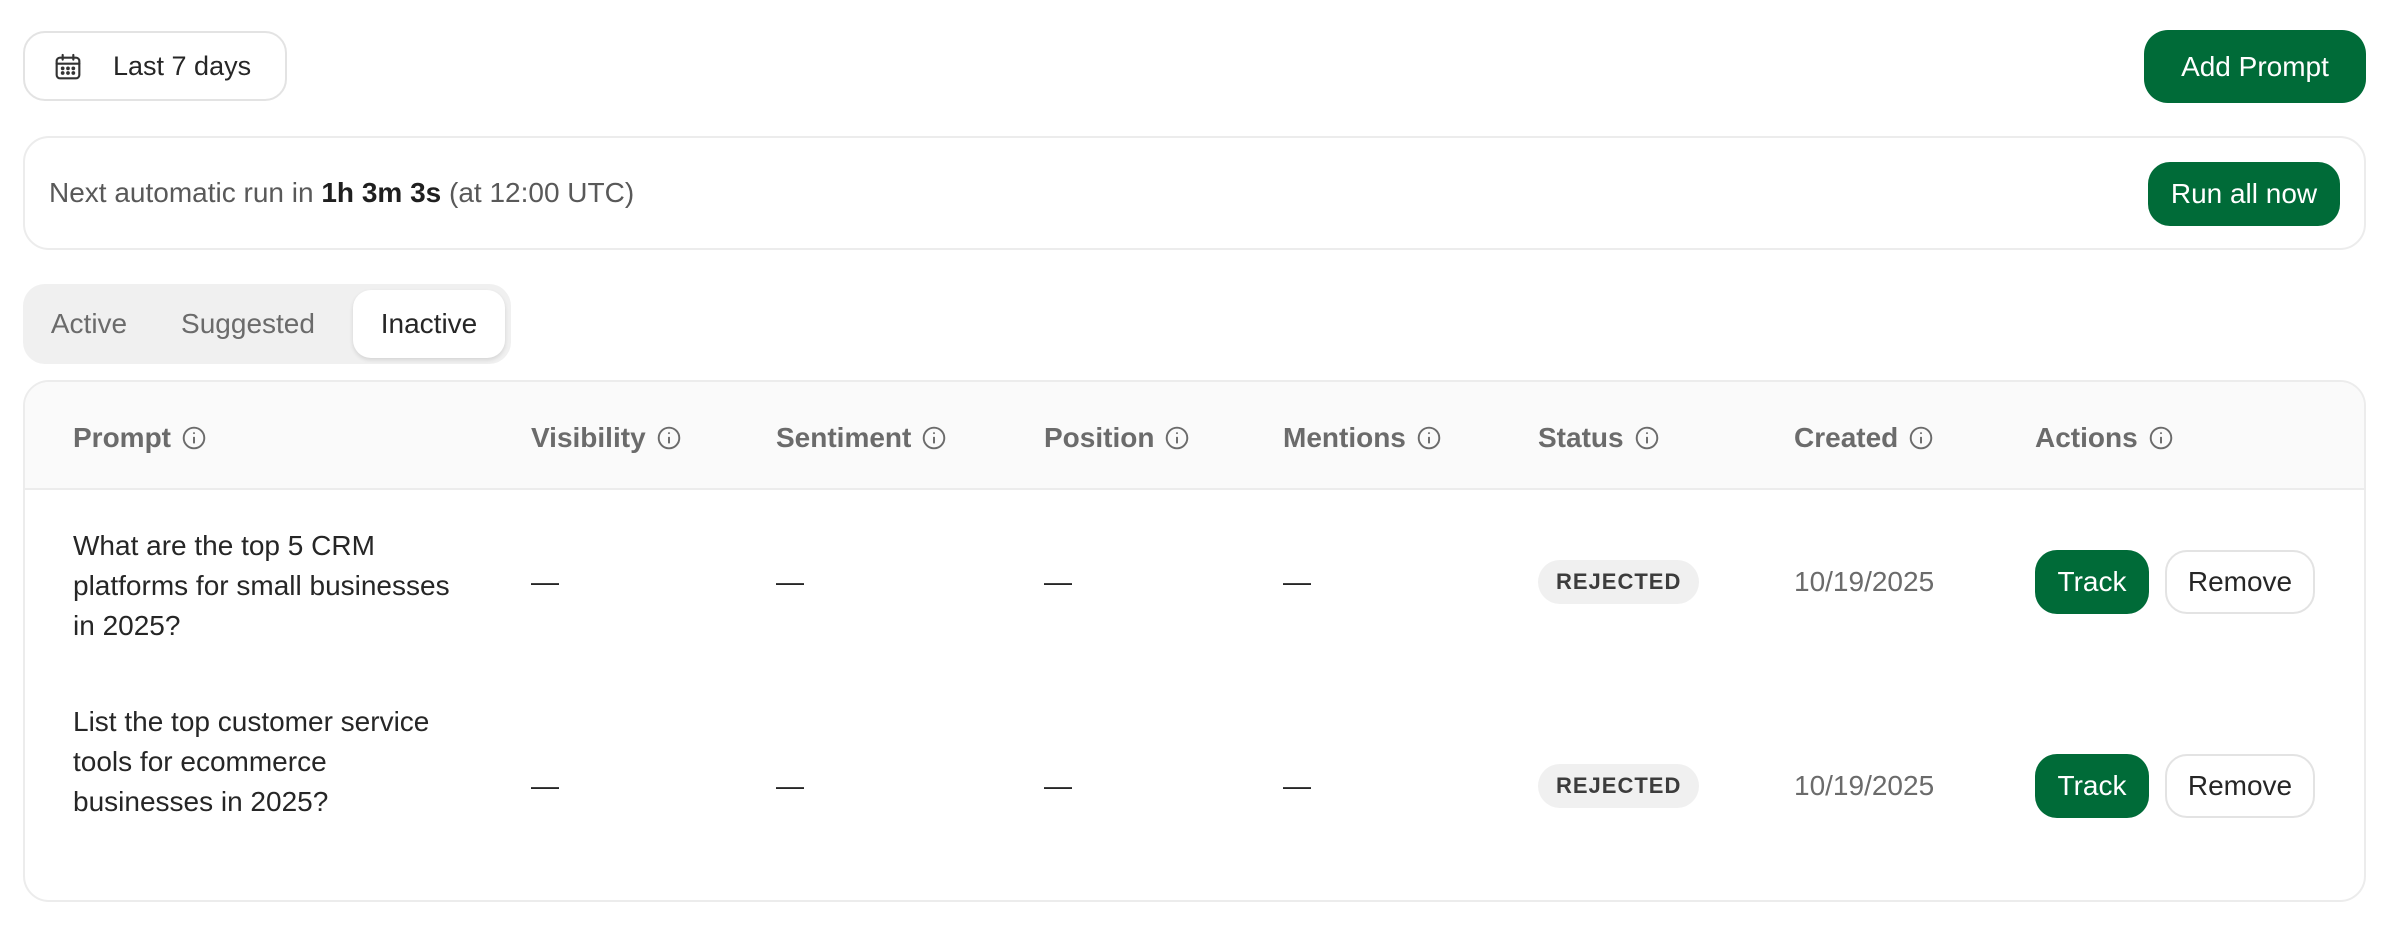  What do you see at coordinates (122, 437) in the screenshot?
I see `column-label: Prompt` at bounding box center [122, 437].